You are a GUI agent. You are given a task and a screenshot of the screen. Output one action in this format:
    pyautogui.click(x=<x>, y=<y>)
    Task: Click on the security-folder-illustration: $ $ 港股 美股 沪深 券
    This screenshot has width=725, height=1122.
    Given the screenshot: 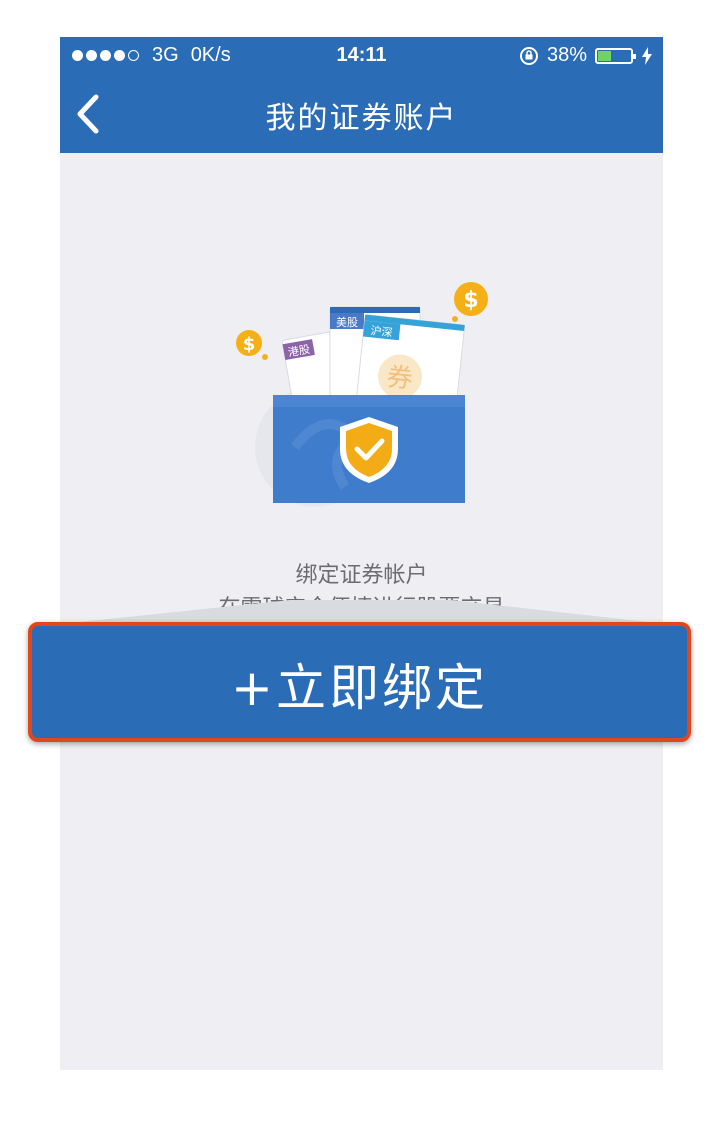 What is the action you would take?
    pyautogui.click(x=362, y=394)
    